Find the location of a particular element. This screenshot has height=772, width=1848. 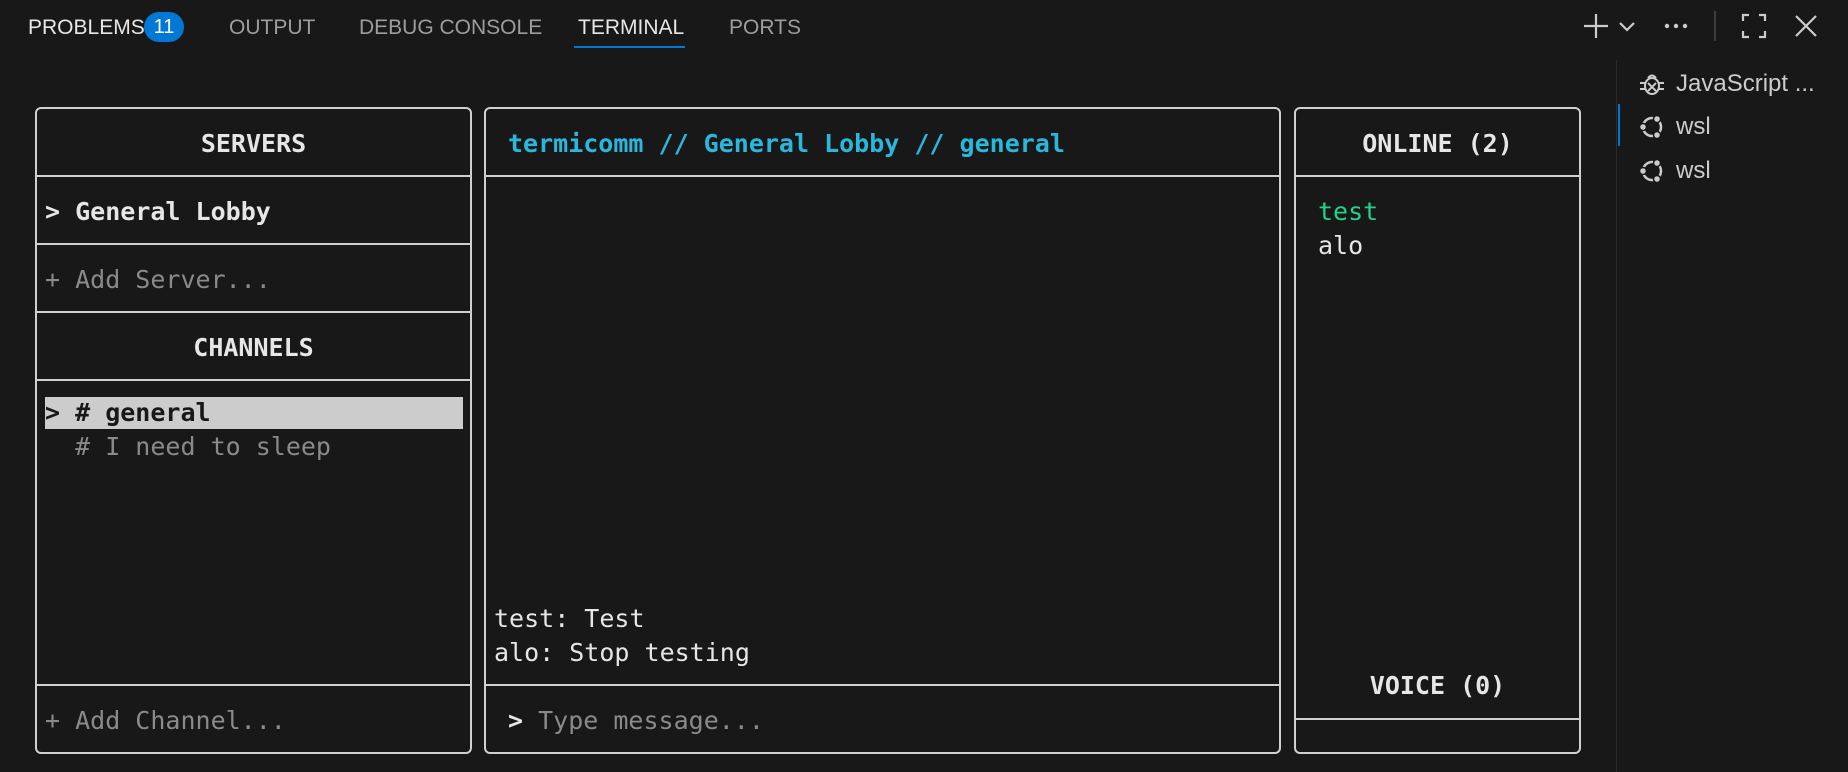

tab-problems: PROBLEMS is located at coordinates (86, 28).